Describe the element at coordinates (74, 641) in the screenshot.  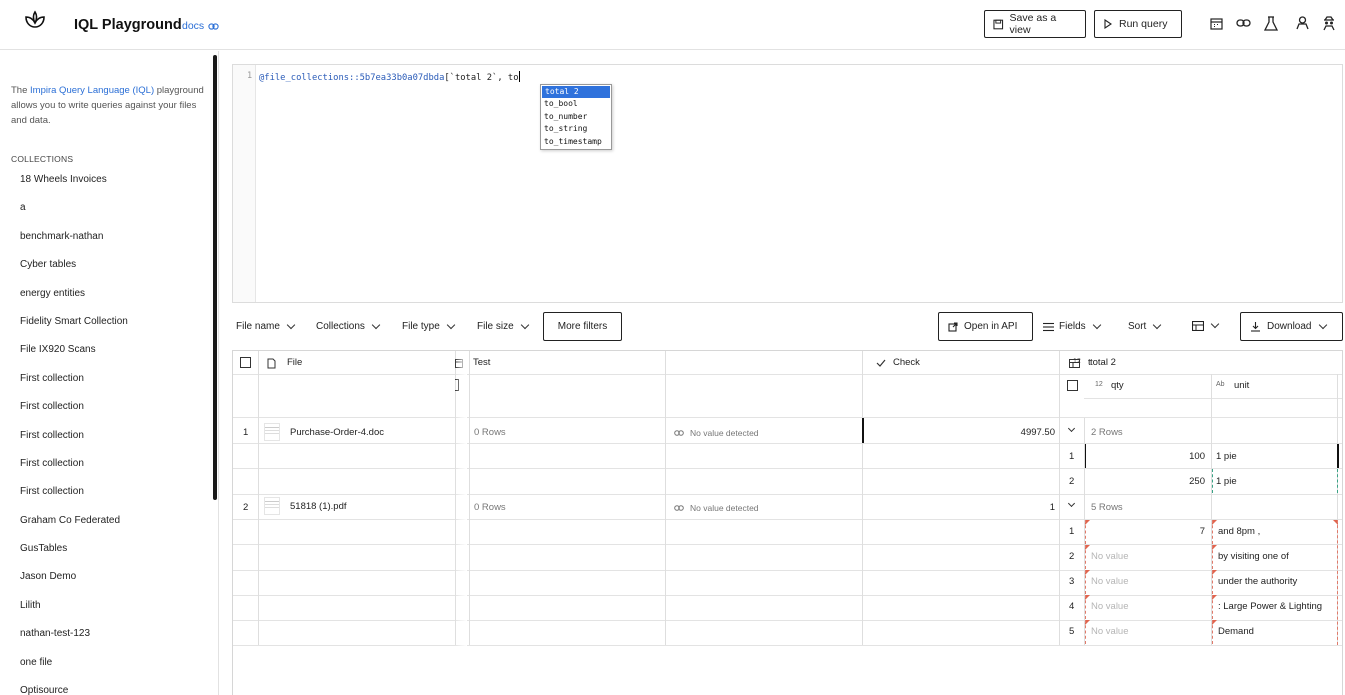
I see `collection-item: nathan-test-123` at that location.